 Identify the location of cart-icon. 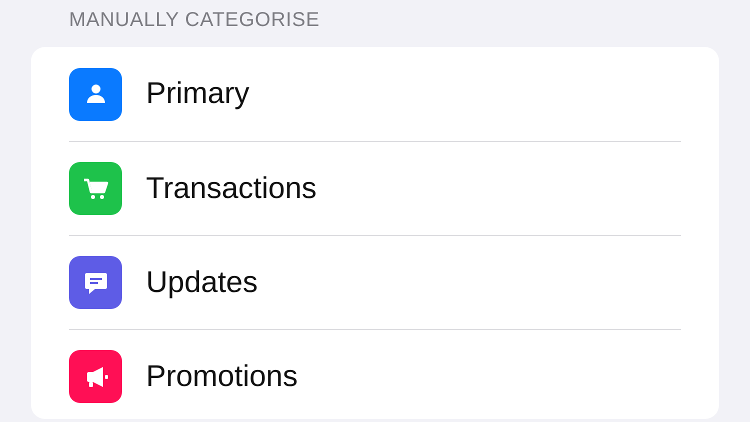
(95, 188).